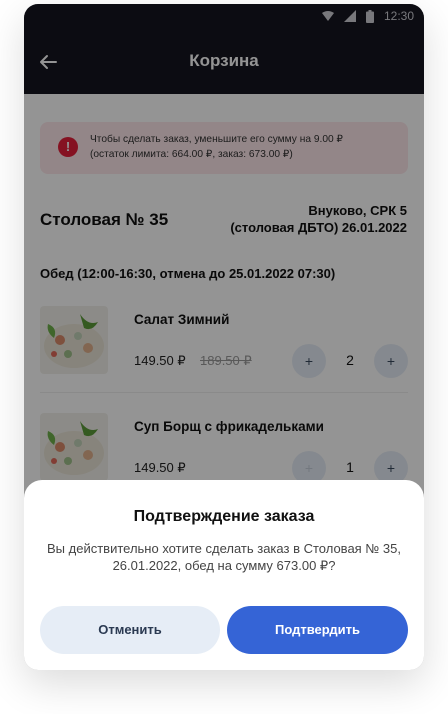 This screenshot has width=448, height=714. What do you see at coordinates (224, 516) in the screenshot?
I see `dialog-title: Подтверждение заказа` at bounding box center [224, 516].